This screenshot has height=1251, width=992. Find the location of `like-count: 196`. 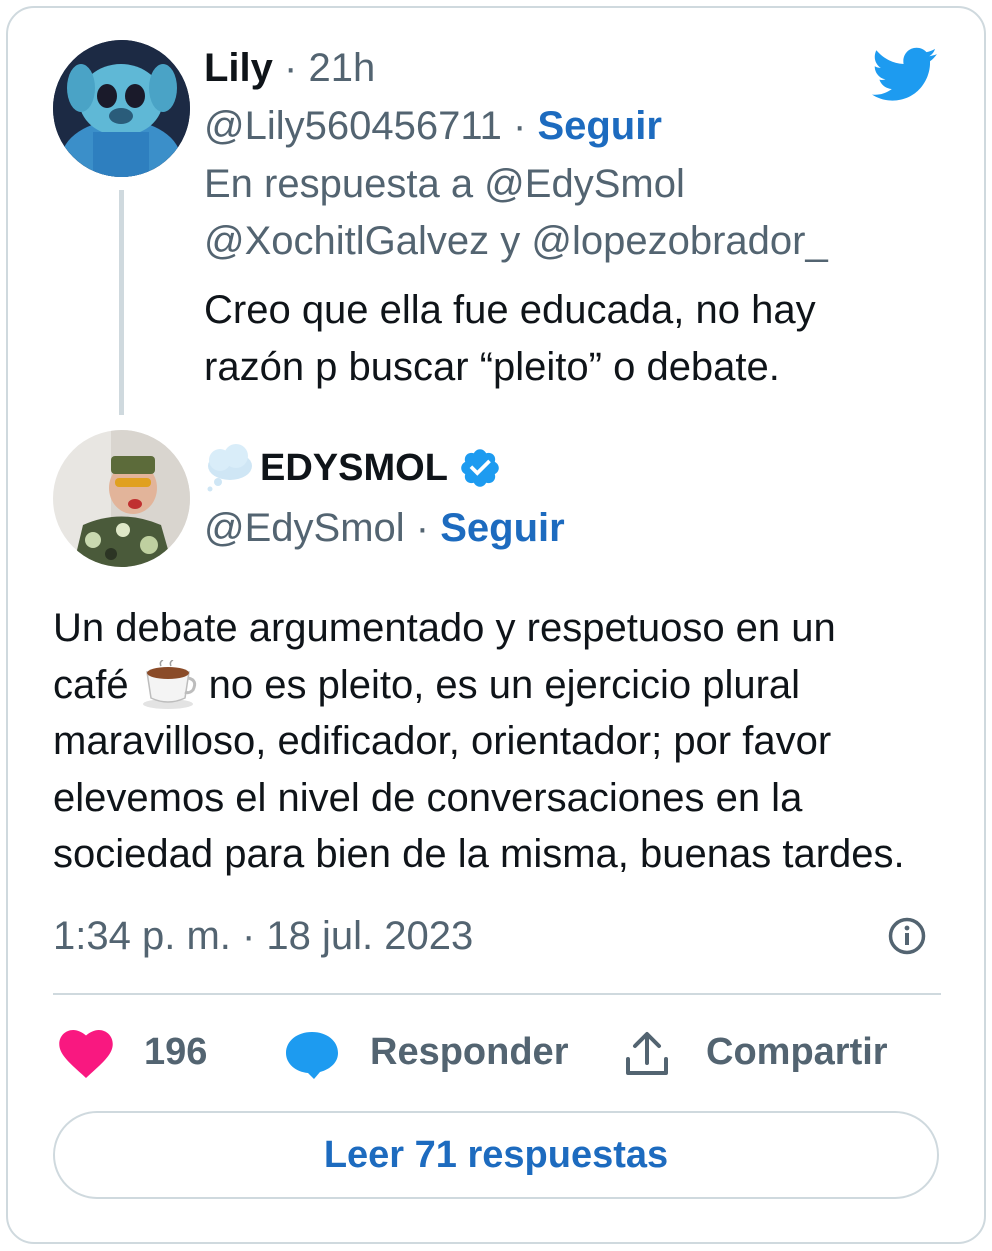

like-count: 196 is located at coordinates (175, 1052).